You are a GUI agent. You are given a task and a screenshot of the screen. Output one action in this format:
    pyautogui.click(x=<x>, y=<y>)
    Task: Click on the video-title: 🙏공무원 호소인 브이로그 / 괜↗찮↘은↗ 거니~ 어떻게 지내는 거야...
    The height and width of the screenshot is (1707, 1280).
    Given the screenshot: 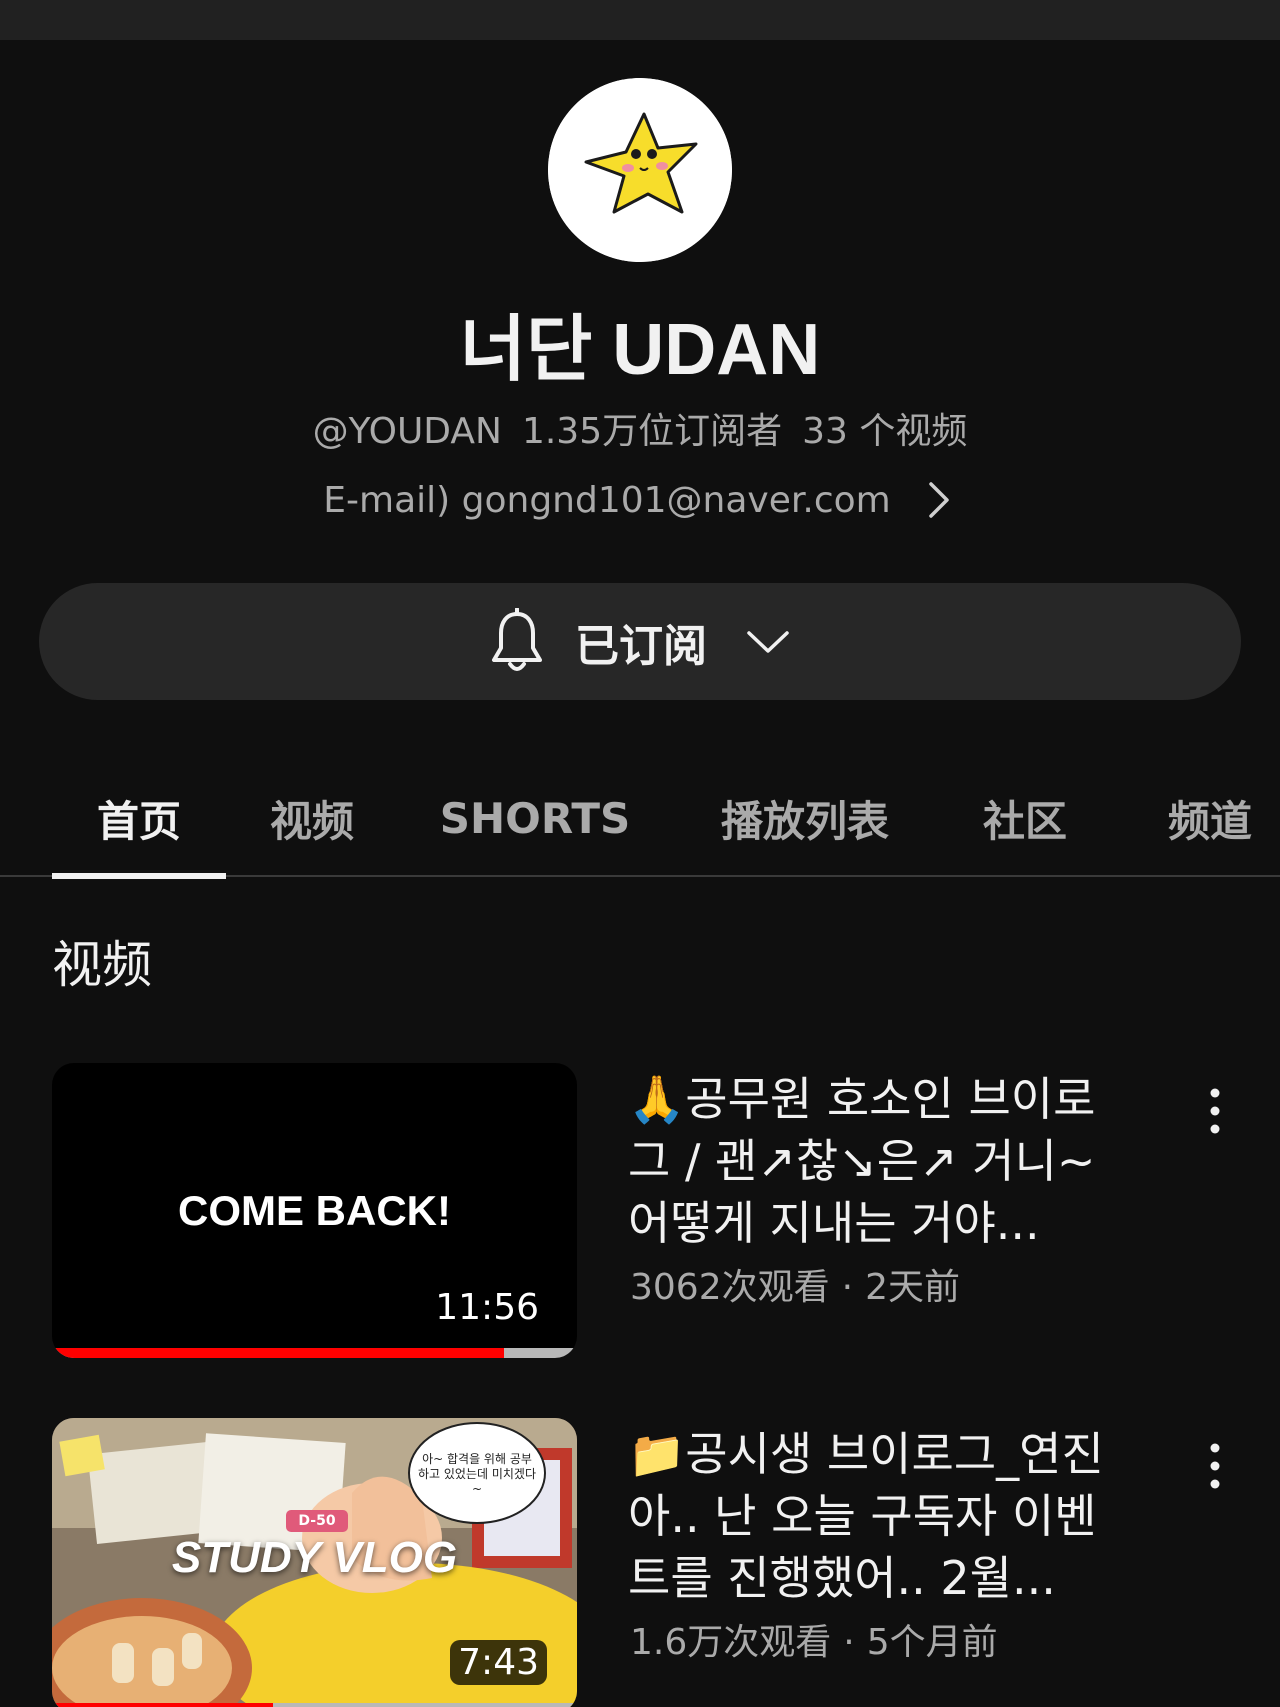 What is the action you would take?
    pyautogui.click(x=878, y=1161)
    